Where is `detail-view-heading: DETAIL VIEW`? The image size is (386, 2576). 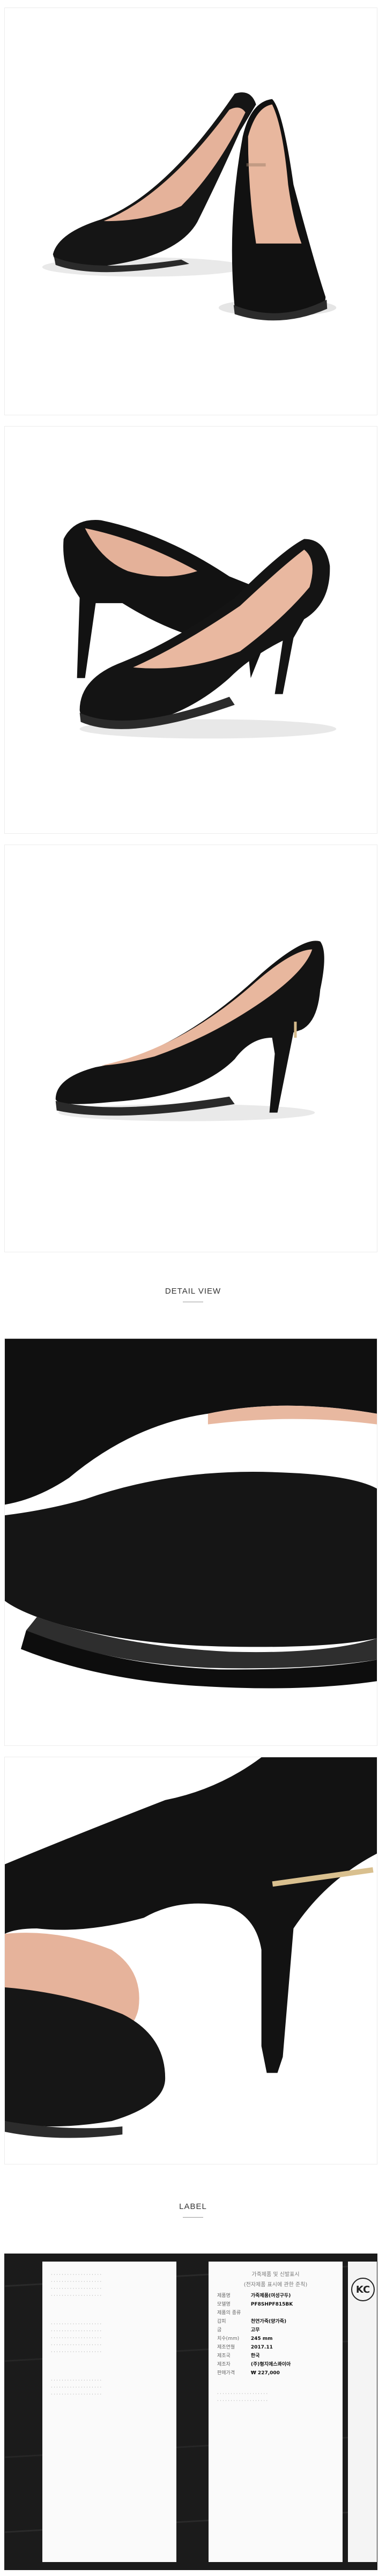 detail-view-heading: DETAIL VIEW is located at coordinates (193, 1291).